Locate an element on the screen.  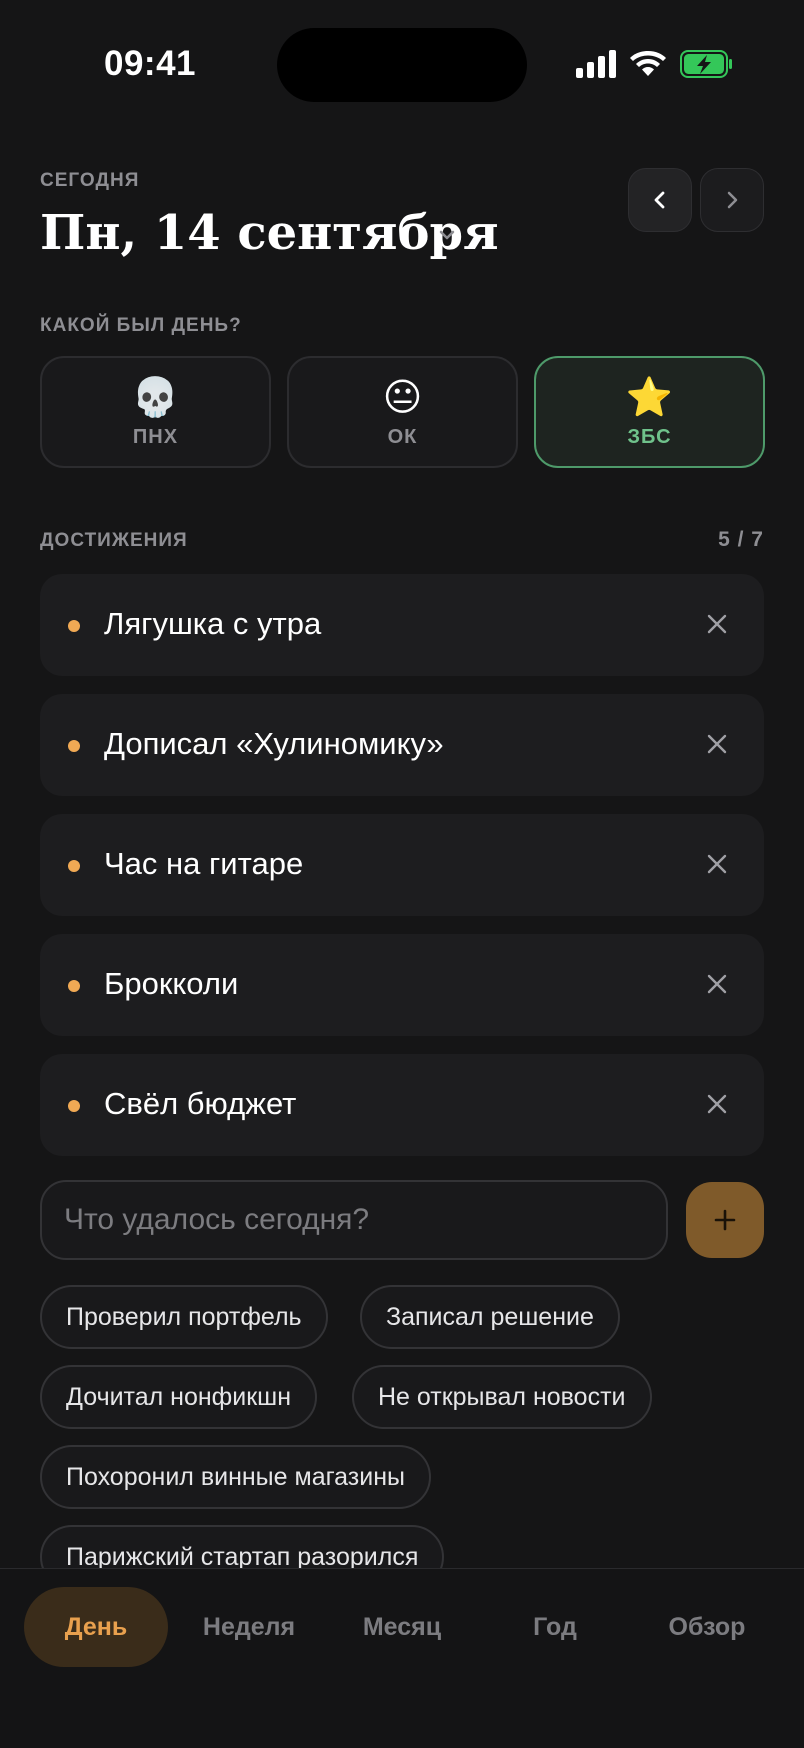
chevron-down-icon is located at coordinates (447, 235).